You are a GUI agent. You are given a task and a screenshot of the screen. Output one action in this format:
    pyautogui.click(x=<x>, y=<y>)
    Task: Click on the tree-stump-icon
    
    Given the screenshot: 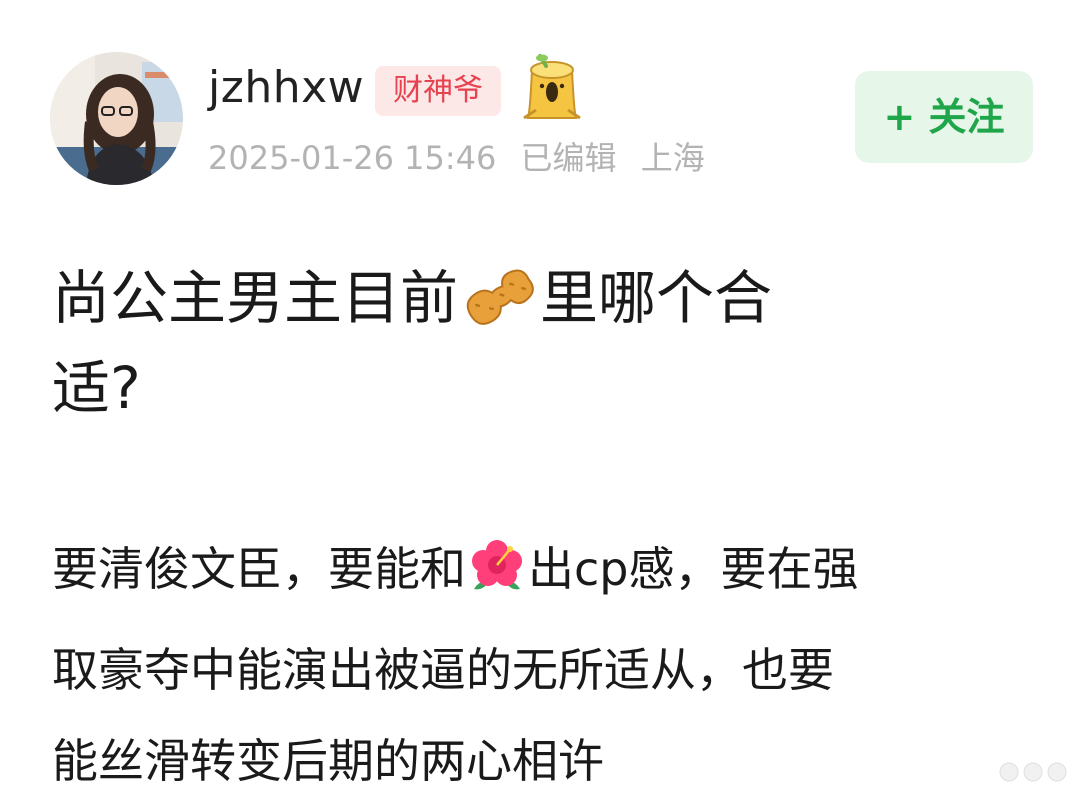 What is the action you would take?
    pyautogui.click(x=552, y=88)
    